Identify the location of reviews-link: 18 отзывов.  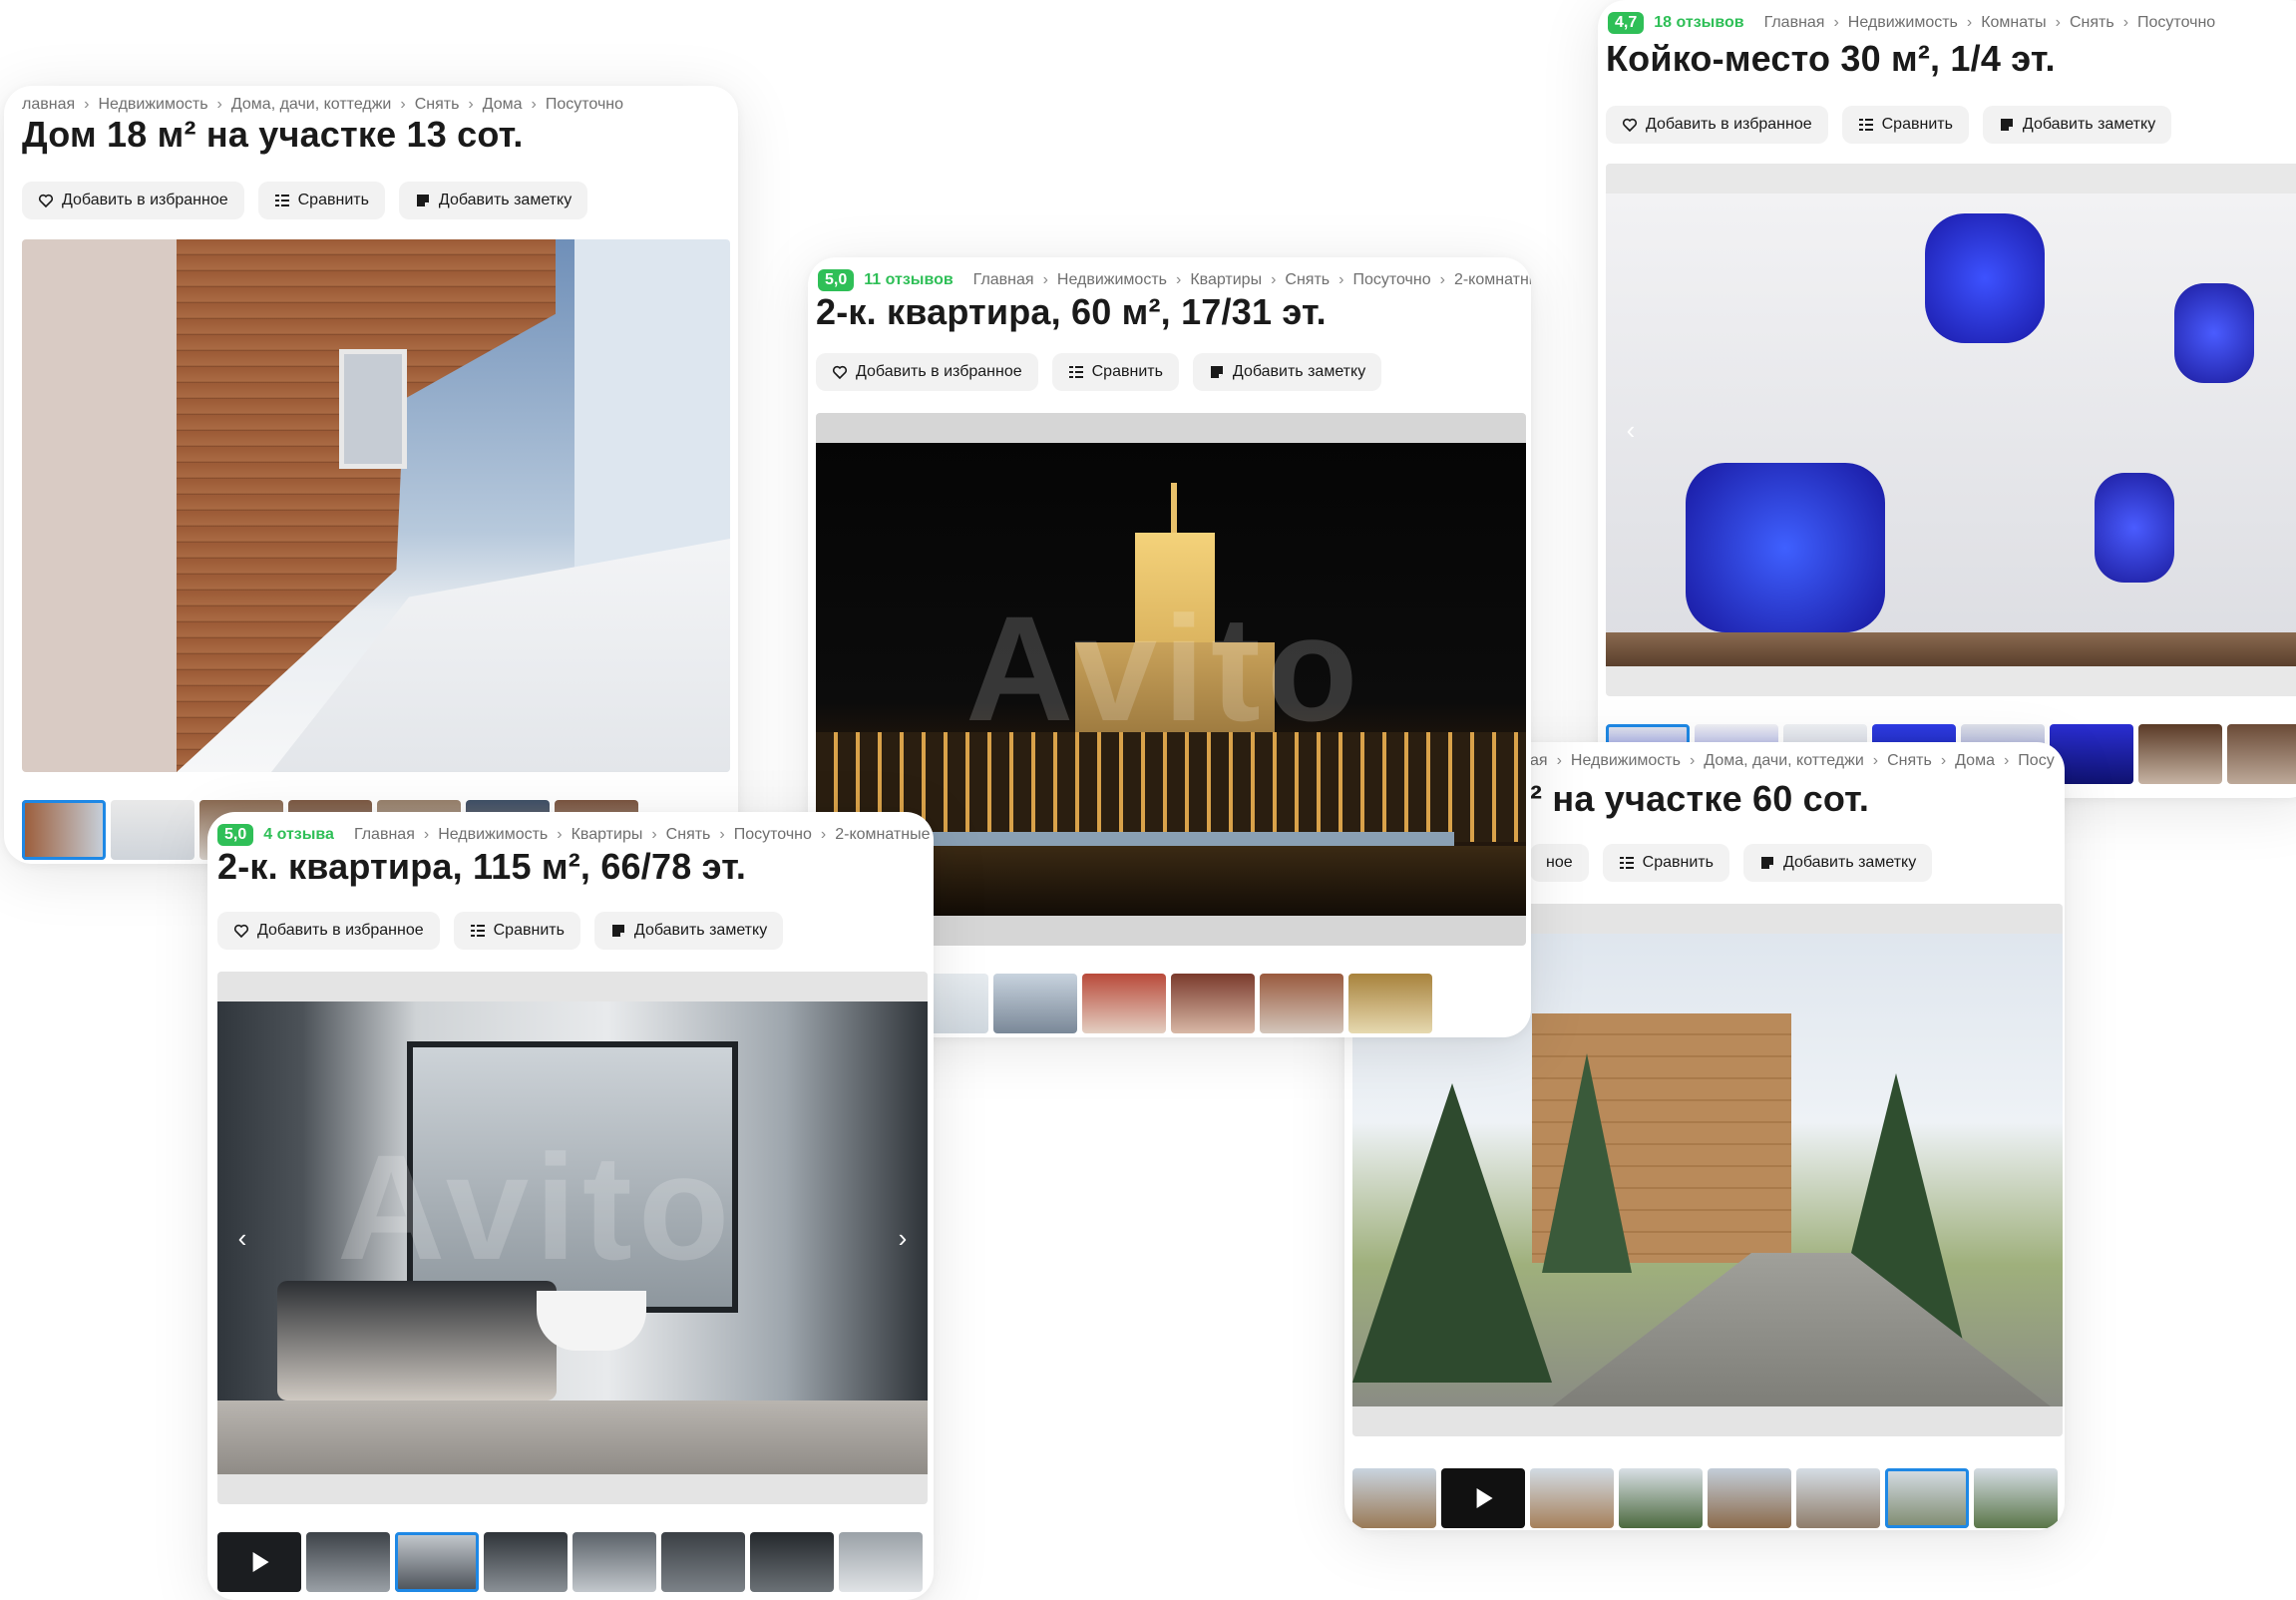
(1698, 23).